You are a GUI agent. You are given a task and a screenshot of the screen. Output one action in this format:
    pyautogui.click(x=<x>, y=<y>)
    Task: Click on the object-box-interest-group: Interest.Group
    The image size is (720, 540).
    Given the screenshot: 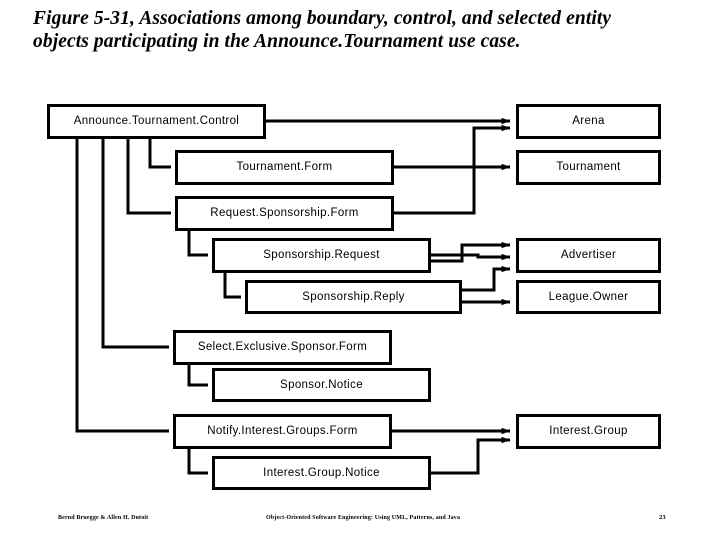 What is the action you would take?
    pyautogui.click(x=588, y=431)
    